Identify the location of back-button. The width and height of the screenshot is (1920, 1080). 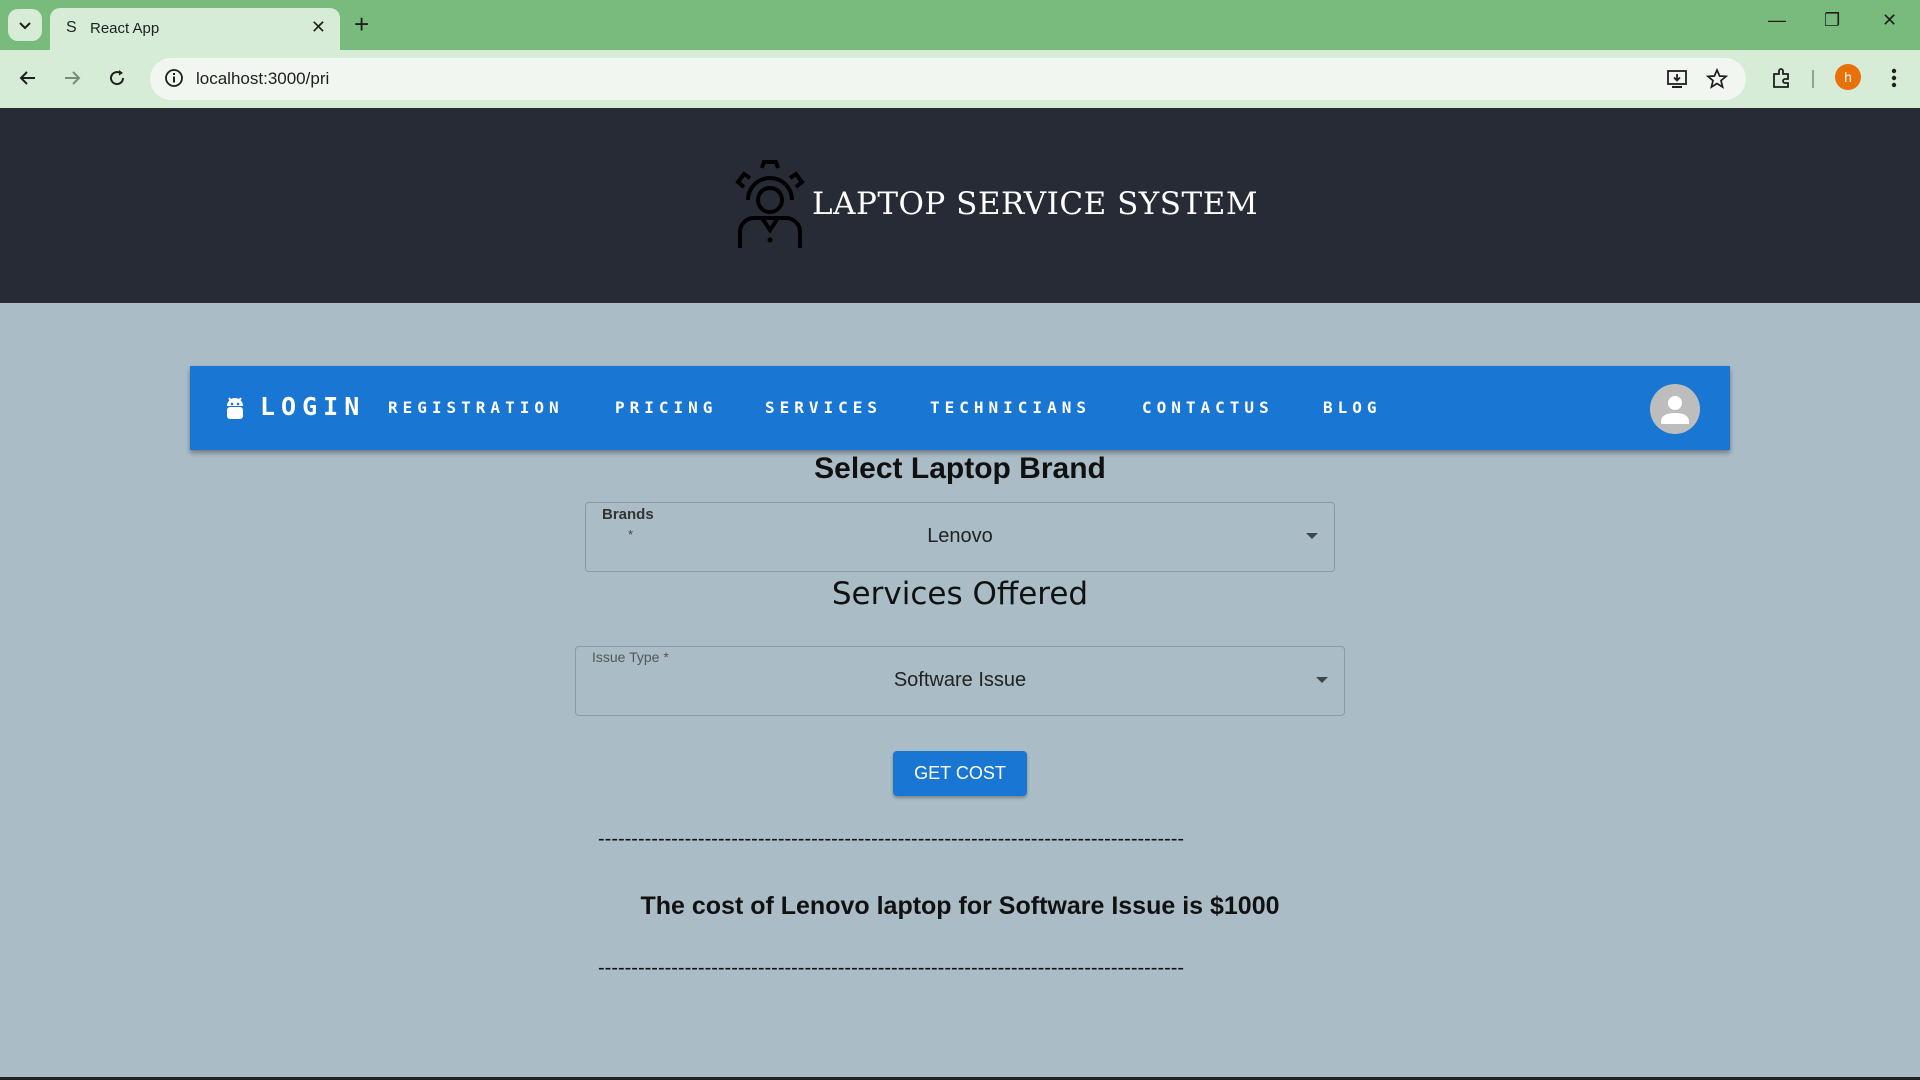
(28, 78).